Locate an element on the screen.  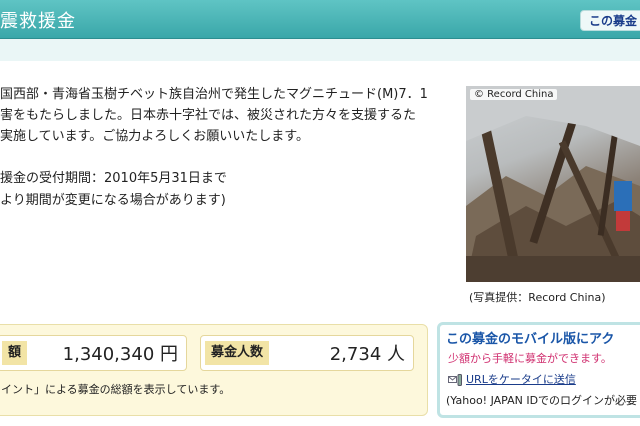
donors-label: 募金人数 is located at coordinates (237, 353).